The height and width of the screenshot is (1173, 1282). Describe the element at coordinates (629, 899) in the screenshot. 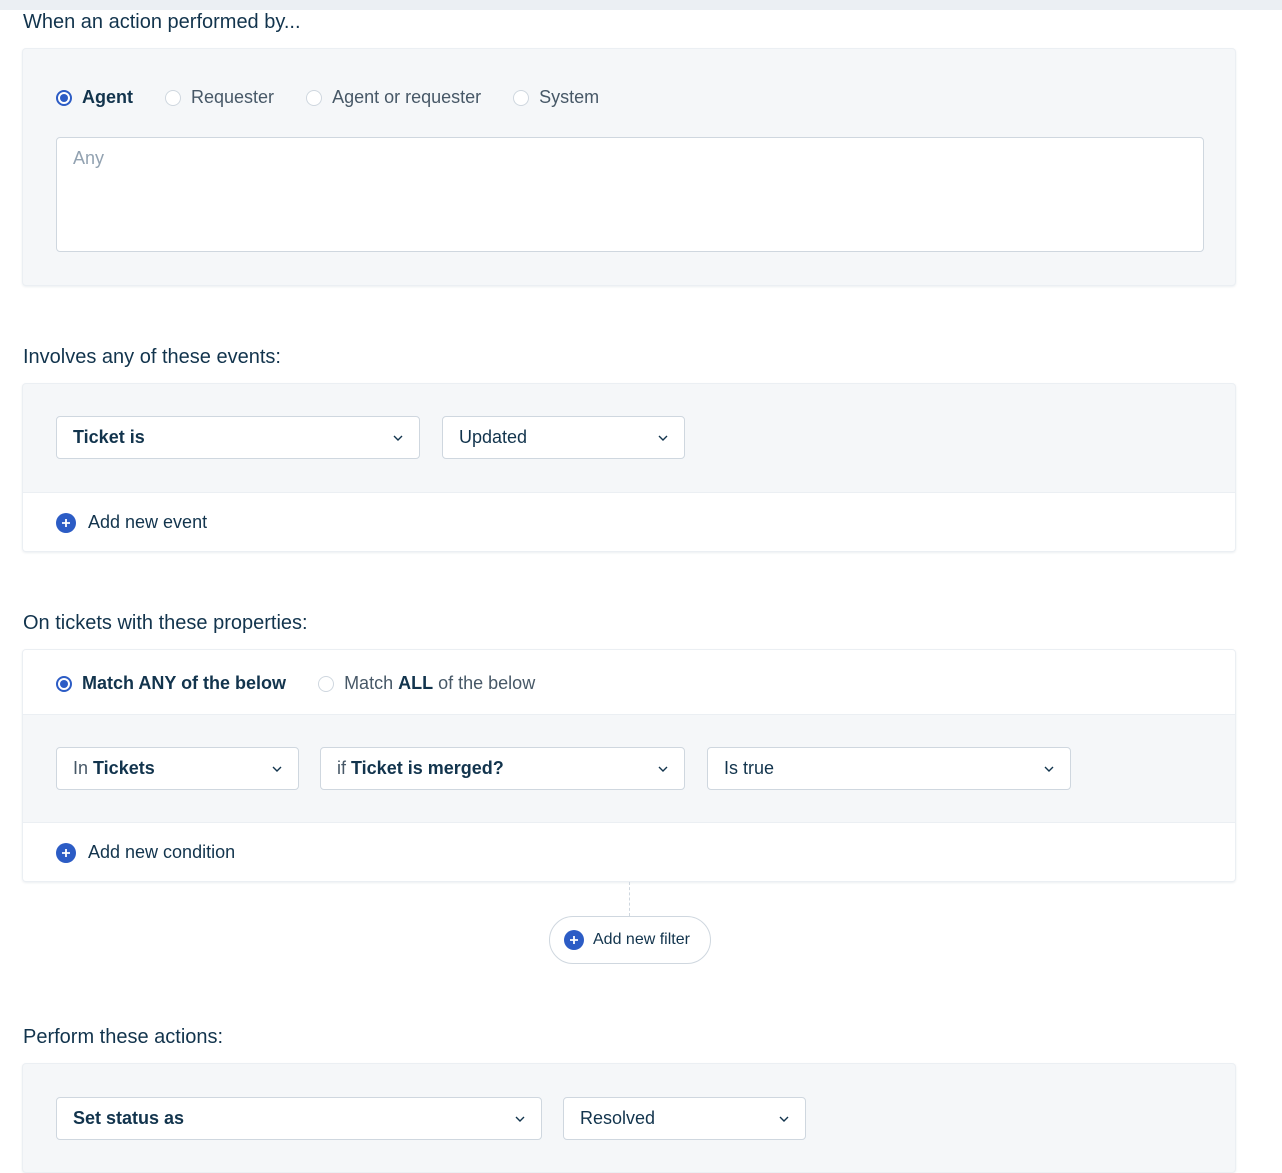

I see `filter-connector` at that location.